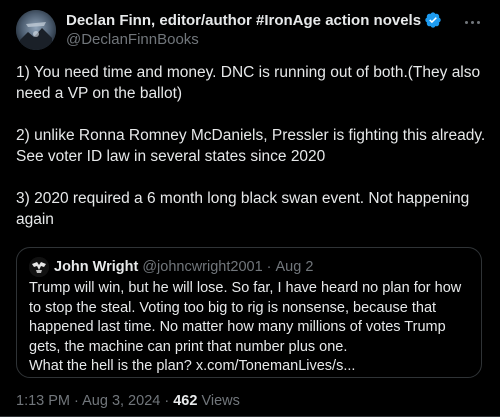  Describe the element at coordinates (202, 267) in the screenshot. I see `quoted-author-handle: @johncwright2001` at that location.